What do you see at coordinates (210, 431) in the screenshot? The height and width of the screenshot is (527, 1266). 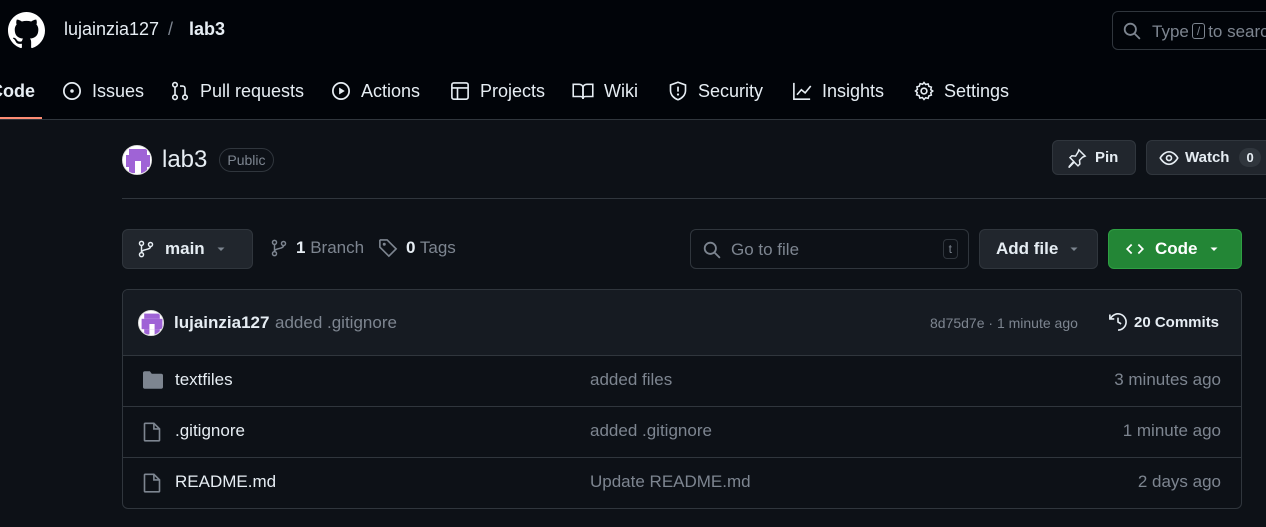 I see `file-name: .gitignore` at bounding box center [210, 431].